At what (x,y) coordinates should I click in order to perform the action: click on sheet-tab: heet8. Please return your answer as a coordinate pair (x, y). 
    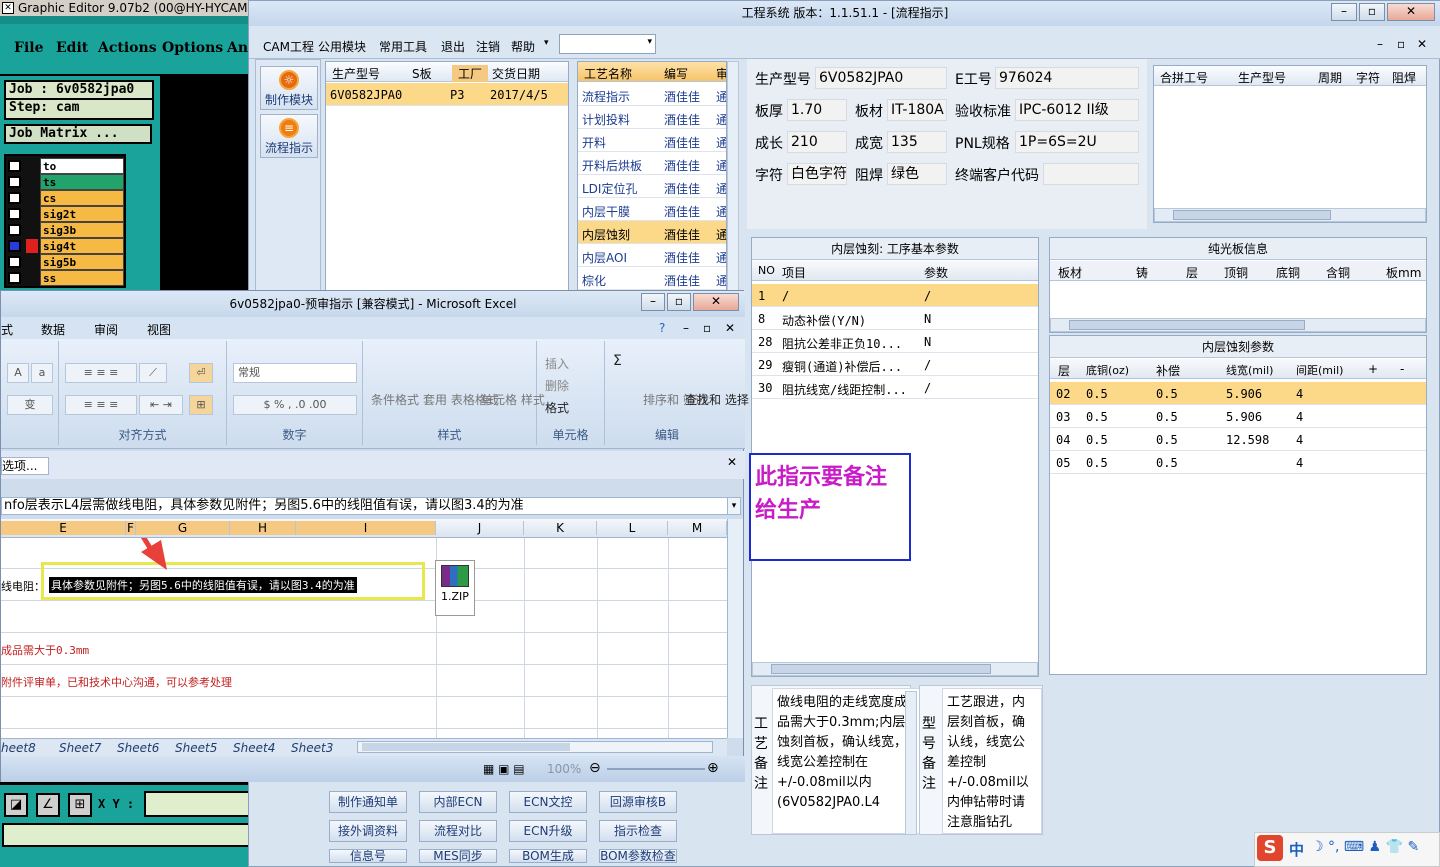
    Looking at the image, I should click on (18, 748).